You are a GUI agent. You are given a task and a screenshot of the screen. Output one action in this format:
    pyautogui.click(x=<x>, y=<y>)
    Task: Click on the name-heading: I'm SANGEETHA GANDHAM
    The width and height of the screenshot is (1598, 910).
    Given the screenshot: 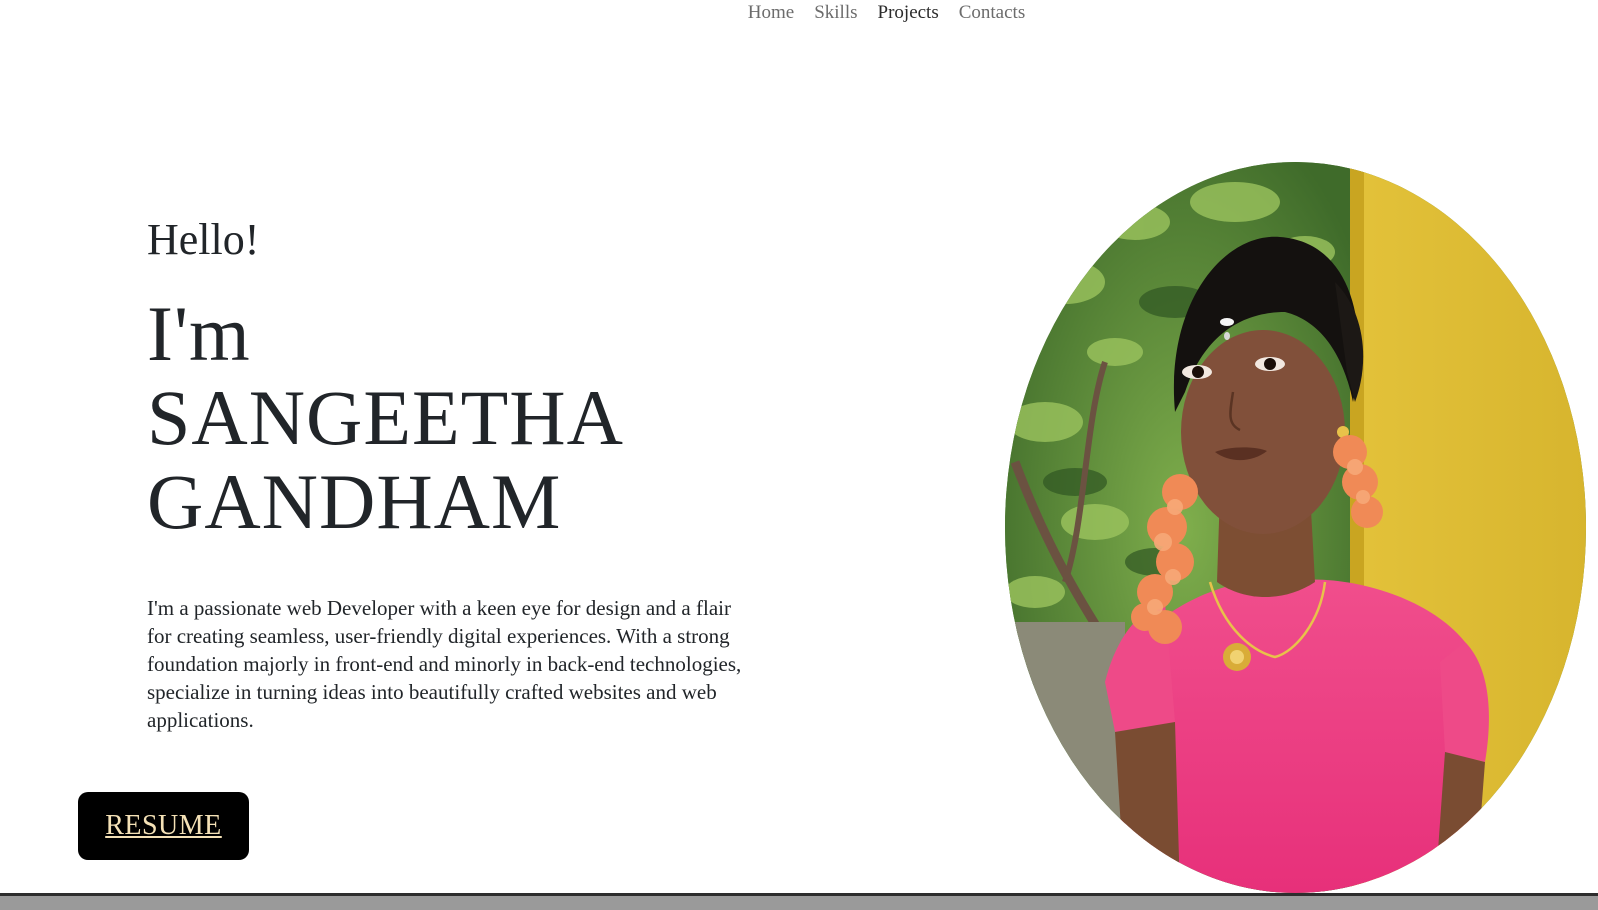 What is the action you would take?
    pyautogui.click(x=457, y=417)
    